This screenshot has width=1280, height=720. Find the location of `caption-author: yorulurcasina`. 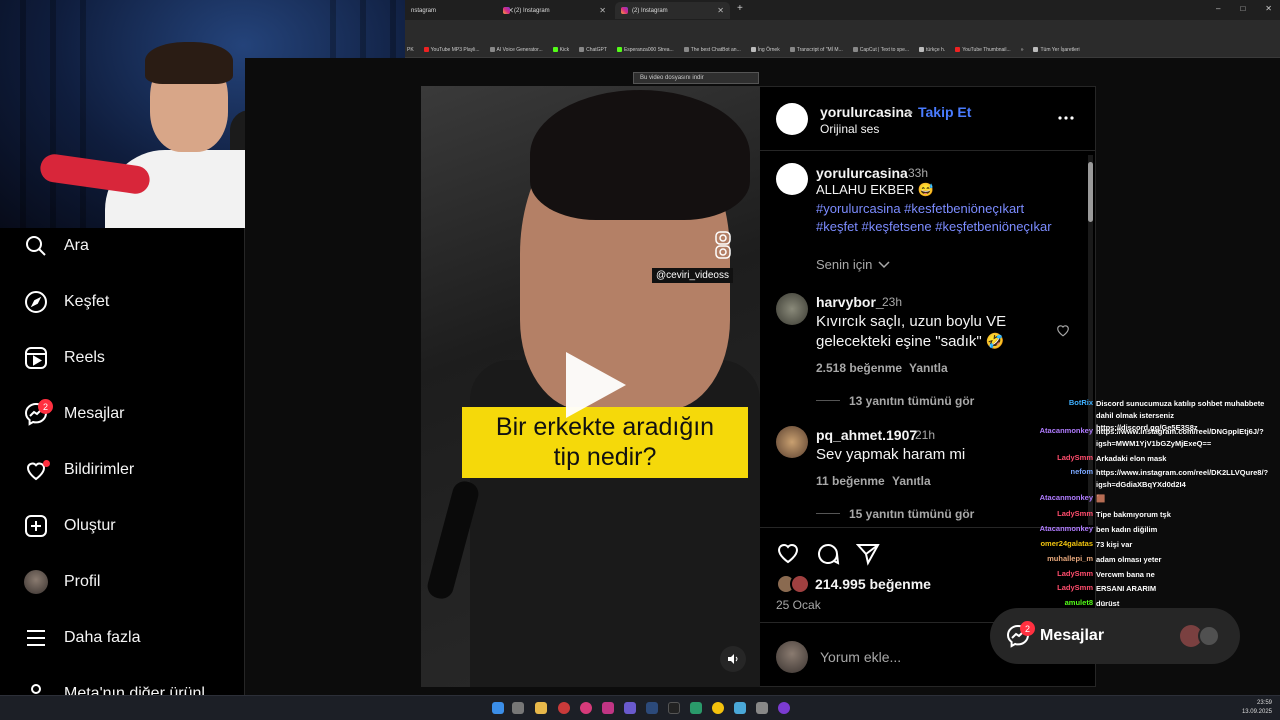

caption-author: yorulurcasina is located at coordinates (862, 173).